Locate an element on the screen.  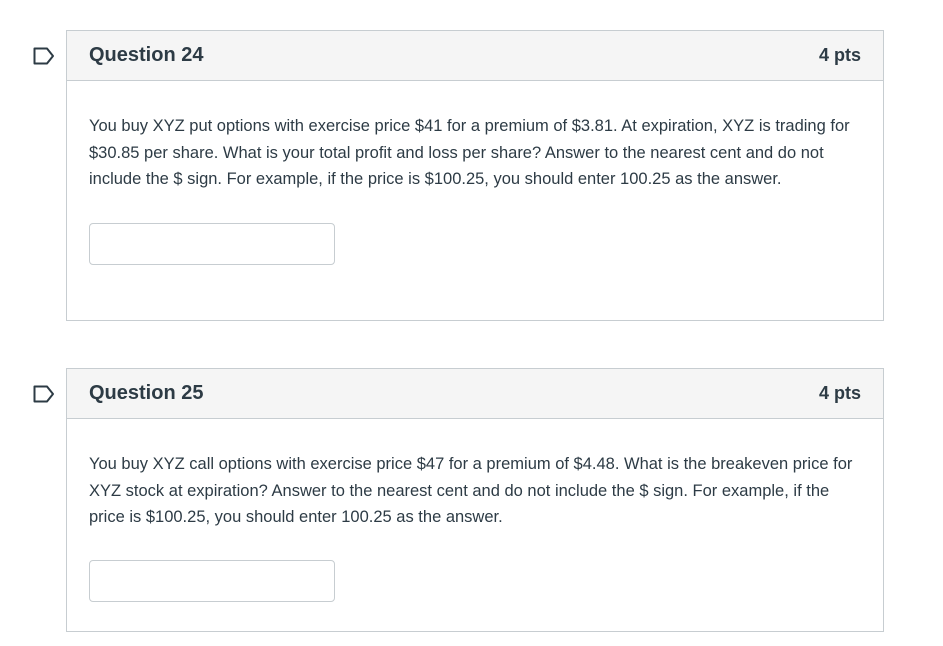
question-header: Question 25 4 pts is located at coordinates (475, 394).